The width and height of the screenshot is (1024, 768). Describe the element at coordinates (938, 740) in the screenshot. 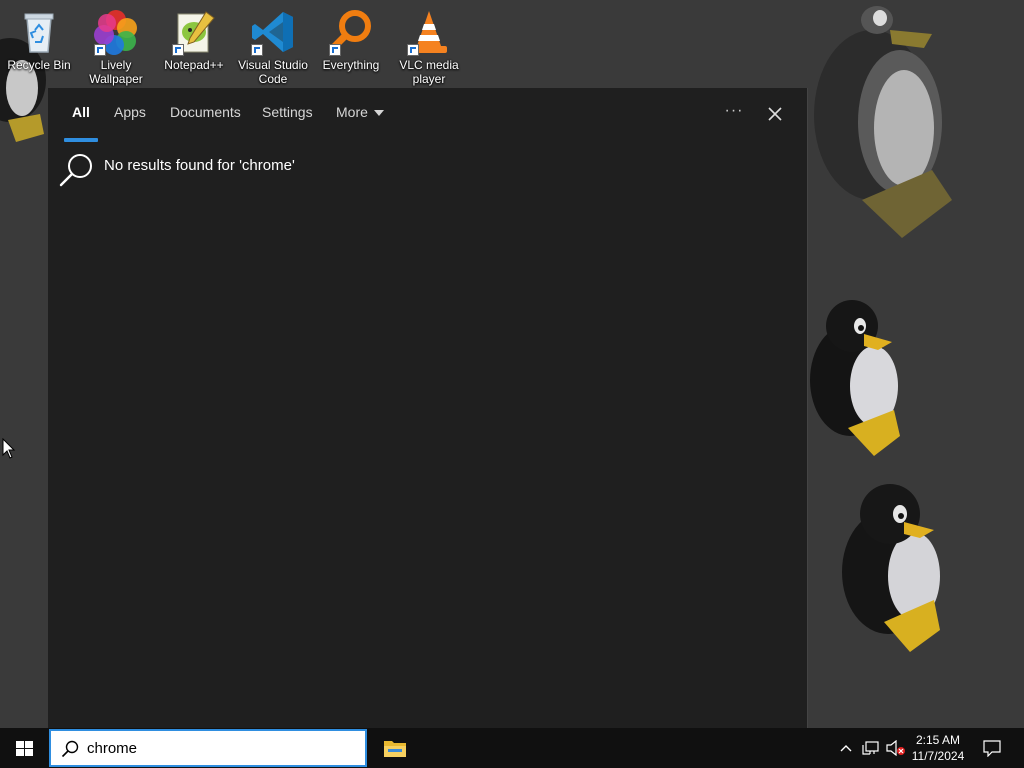

I see `clock-time: 2:15 AM` at that location.